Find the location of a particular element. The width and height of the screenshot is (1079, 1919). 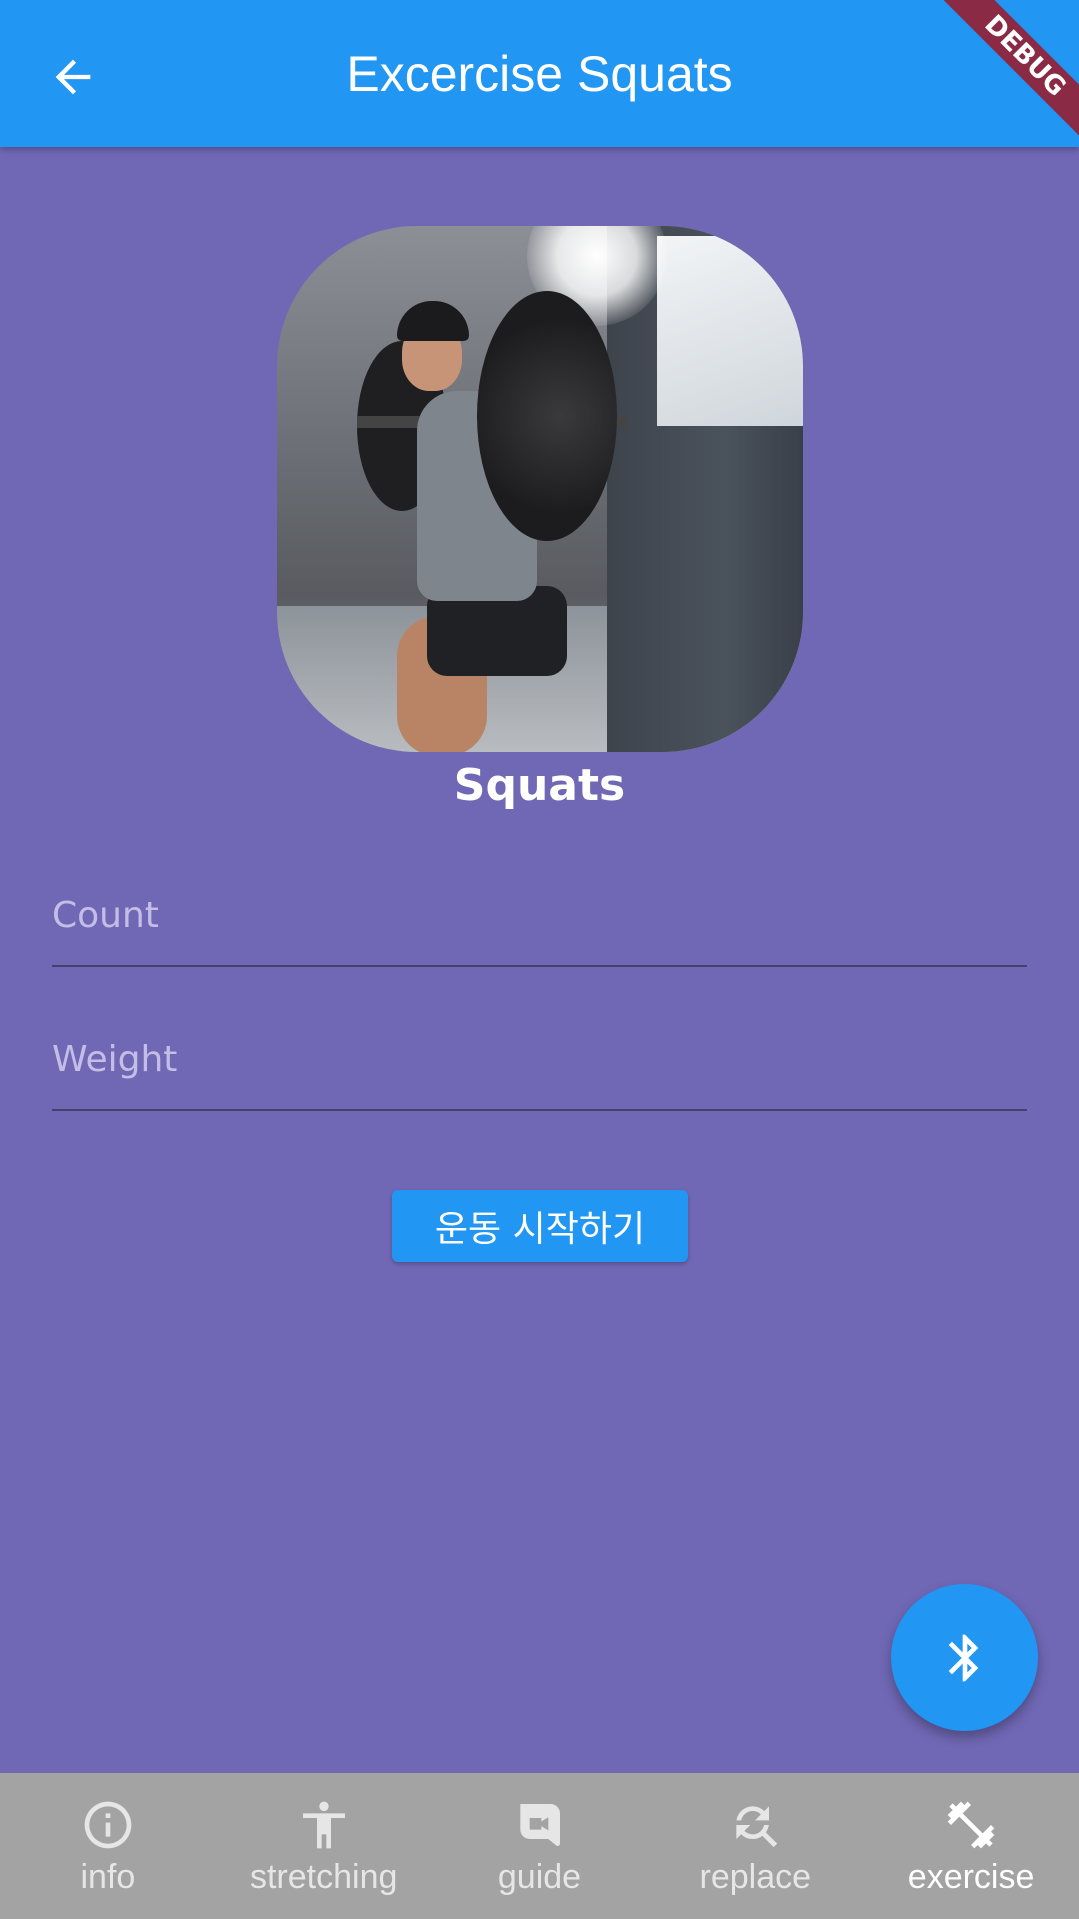

page-title: Excercise Squats is located at coordinates (539, 74).